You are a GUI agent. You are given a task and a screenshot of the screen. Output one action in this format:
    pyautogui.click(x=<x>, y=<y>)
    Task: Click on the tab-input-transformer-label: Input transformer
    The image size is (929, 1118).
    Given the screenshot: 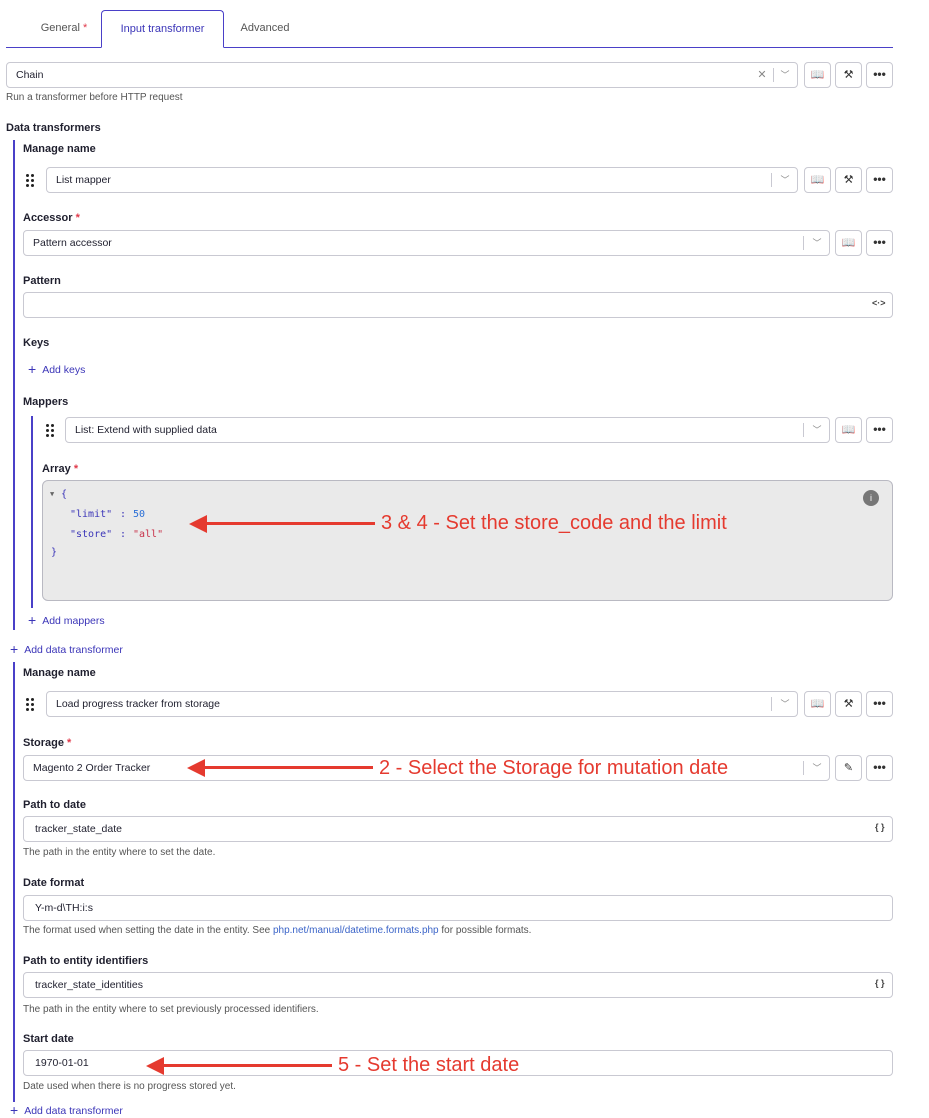 What is the action you would take?
    pyautogui.click(x=162, y=29)
    